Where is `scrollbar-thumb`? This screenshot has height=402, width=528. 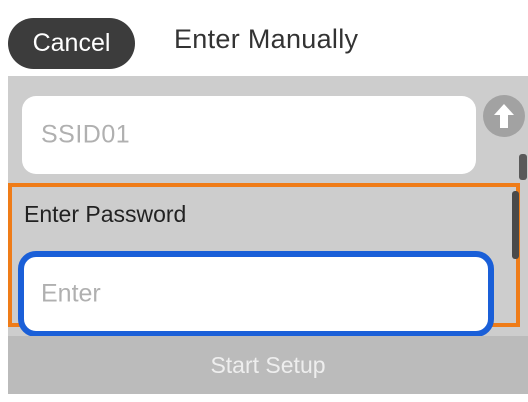 scrollbar-thumb is located at coordinates (515, 225).